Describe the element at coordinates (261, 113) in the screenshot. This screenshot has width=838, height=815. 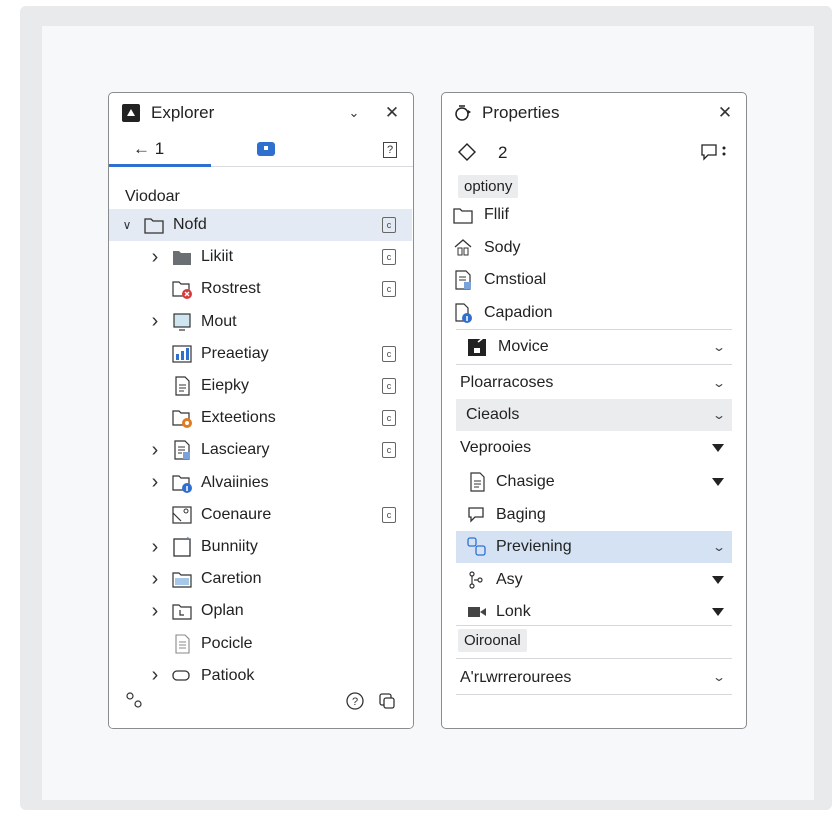
I see `explorer-titlebar: Explorer` at that location.